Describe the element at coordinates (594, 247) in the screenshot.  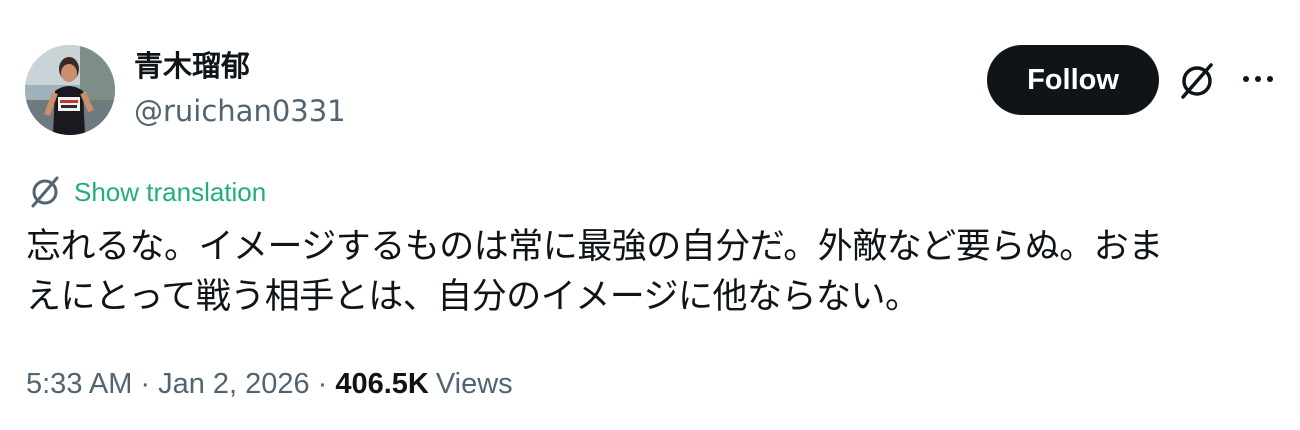
I see `tweet-text-line: 忘れるな。イメージするものは常に最強の自分だ。外敵など要らぬ。おま` at that location.